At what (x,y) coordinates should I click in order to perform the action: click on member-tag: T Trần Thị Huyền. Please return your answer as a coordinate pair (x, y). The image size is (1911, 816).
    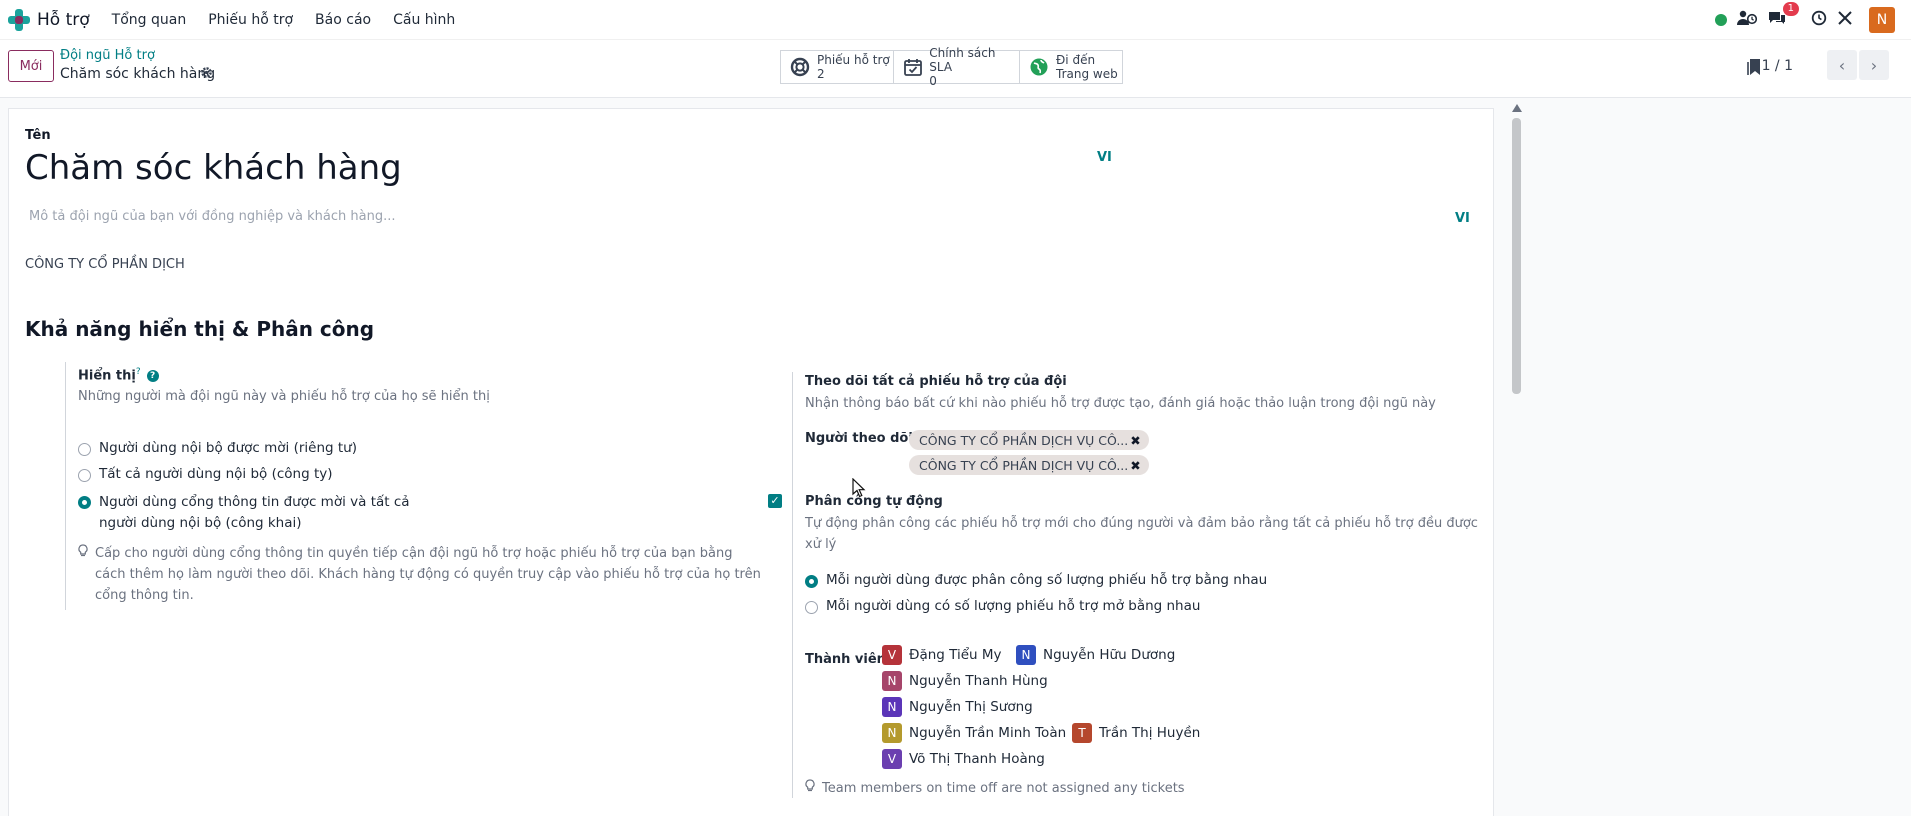
    Looking at the image, I should click on (1136, 733).